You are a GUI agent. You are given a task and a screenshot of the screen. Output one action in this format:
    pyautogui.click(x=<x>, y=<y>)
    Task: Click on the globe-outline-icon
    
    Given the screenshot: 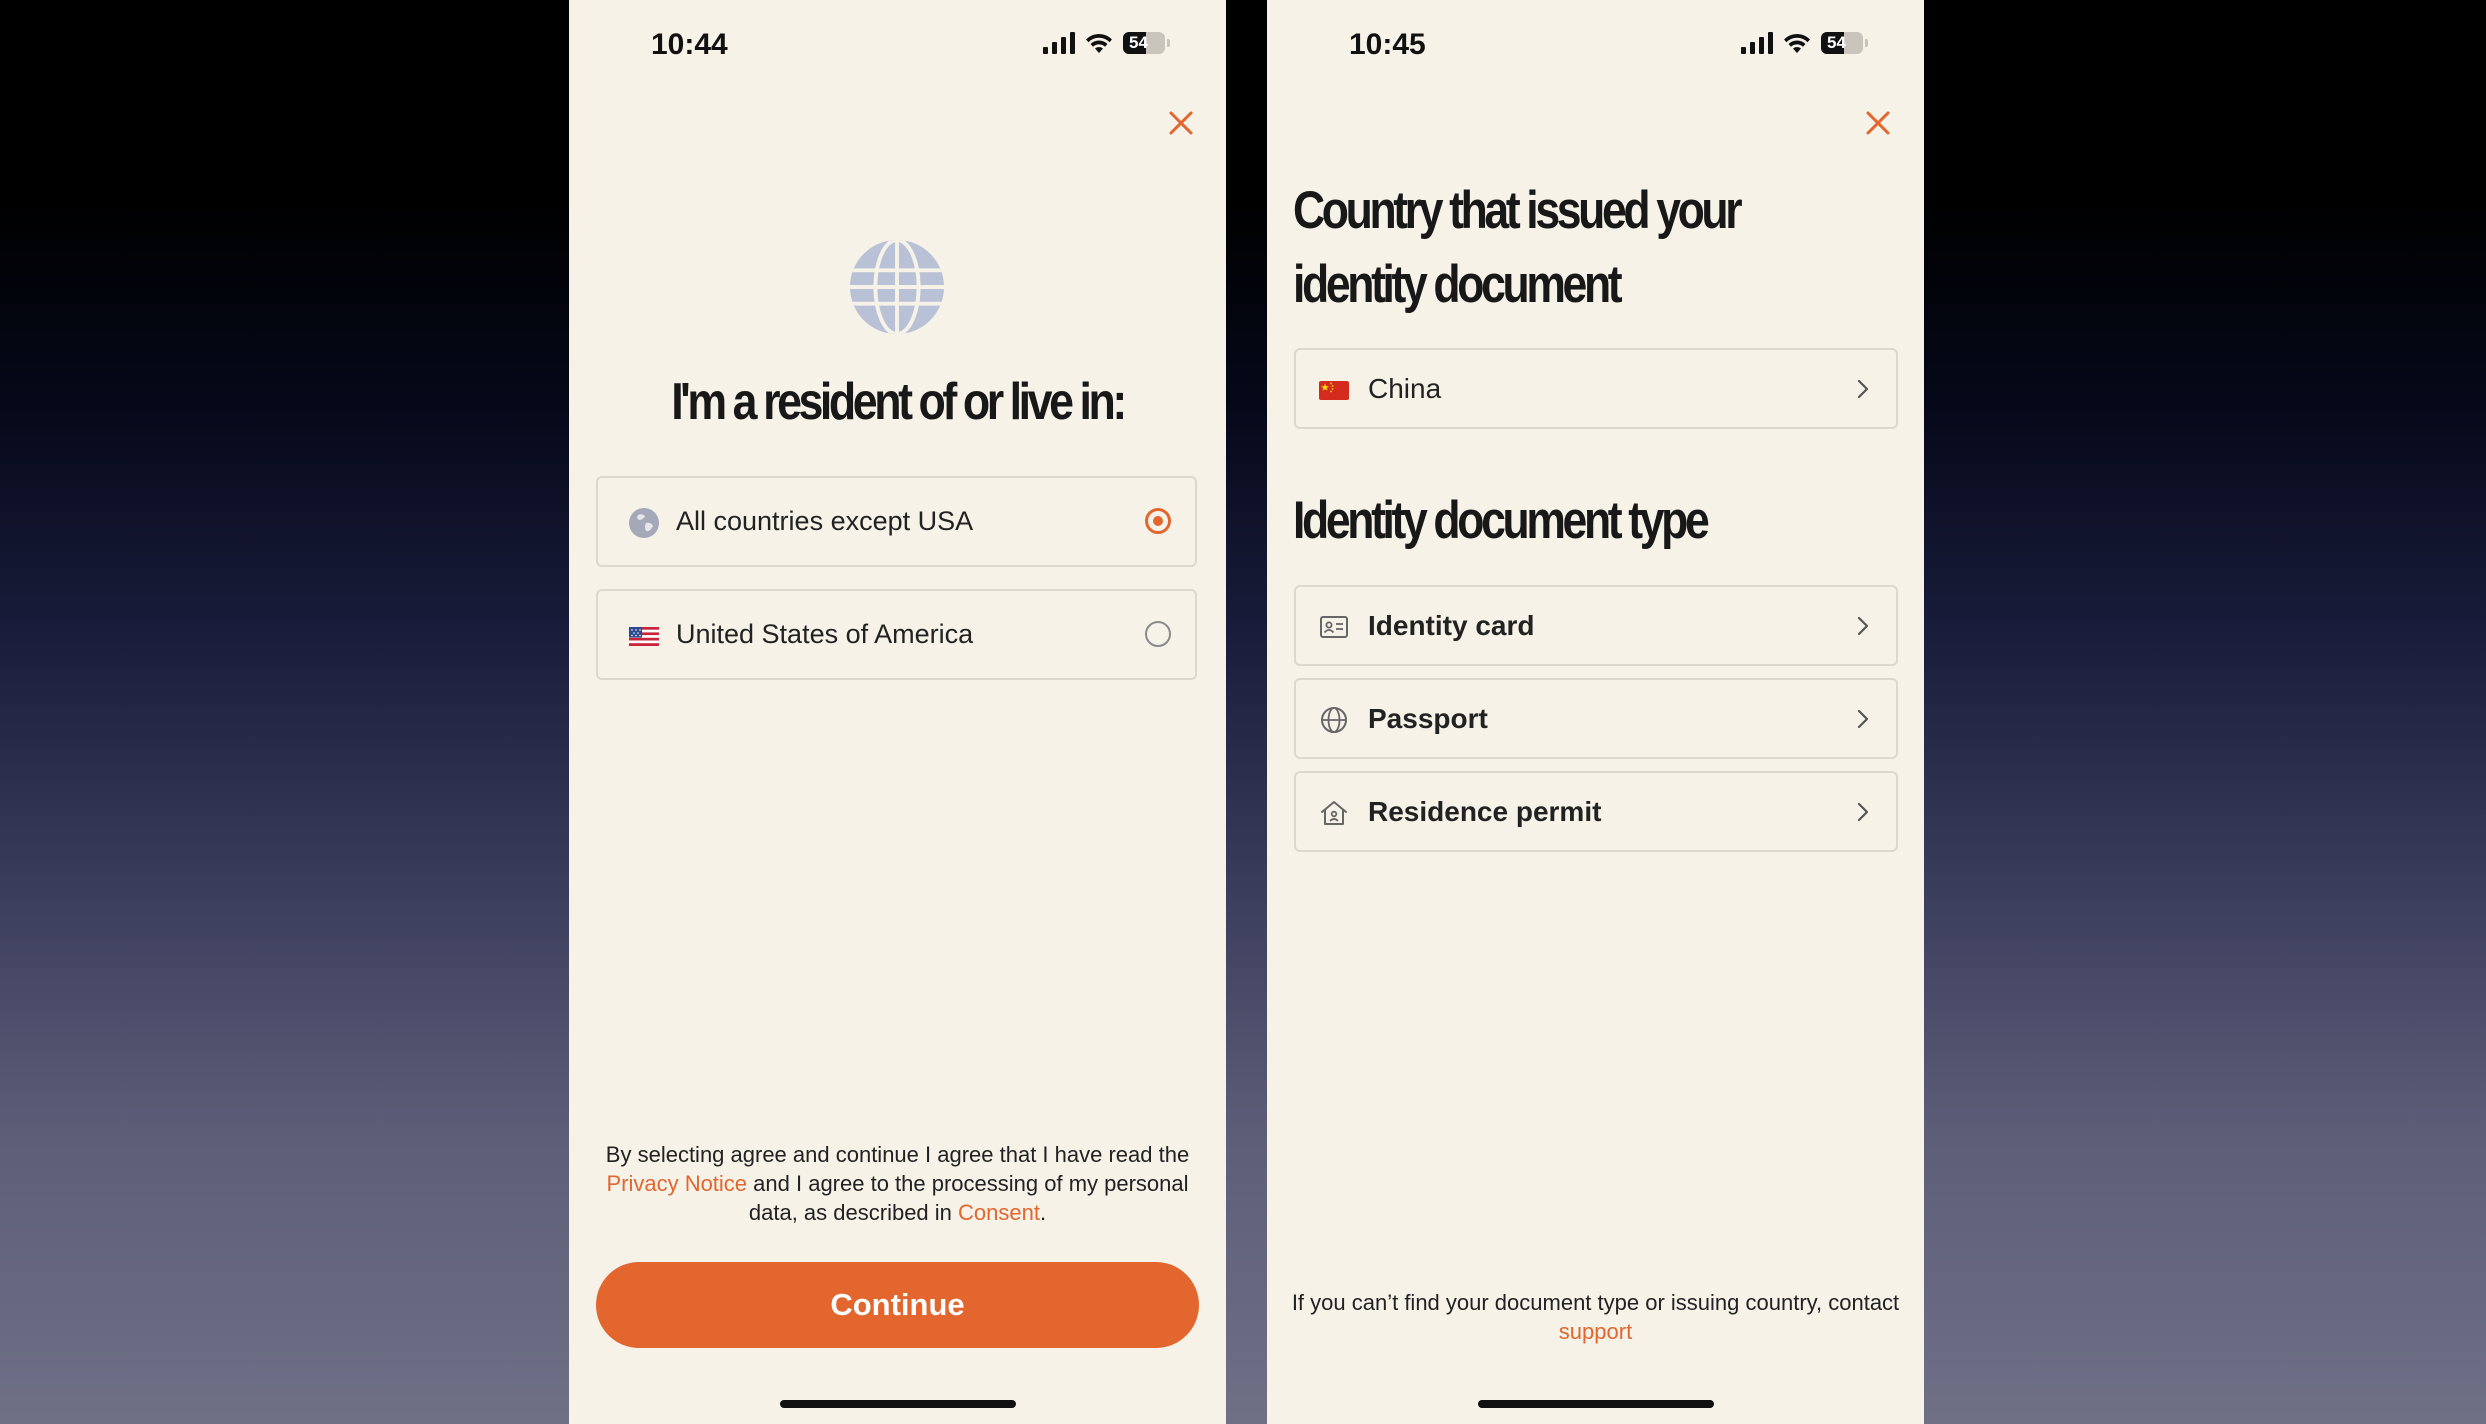 What is the action you would take?
    pyautogui.click(x=1334, y=720)
    